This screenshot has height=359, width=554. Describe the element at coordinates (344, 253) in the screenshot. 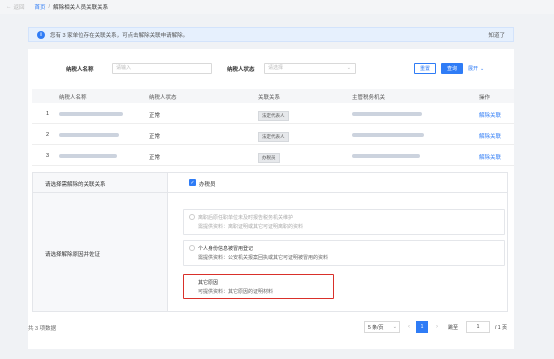

I see `reason-option-identity-misused: 个人身份信息被冒用登记 需提供资料：公安机关报案回执或其它可证明被冒用的资料` at that location.